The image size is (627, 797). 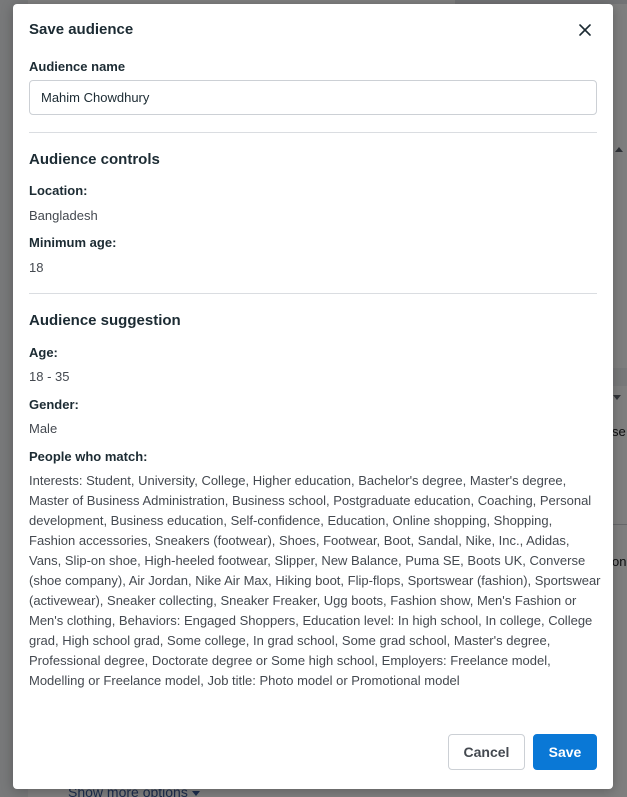 I want to click on close-icon, so click(x=585, y=30).